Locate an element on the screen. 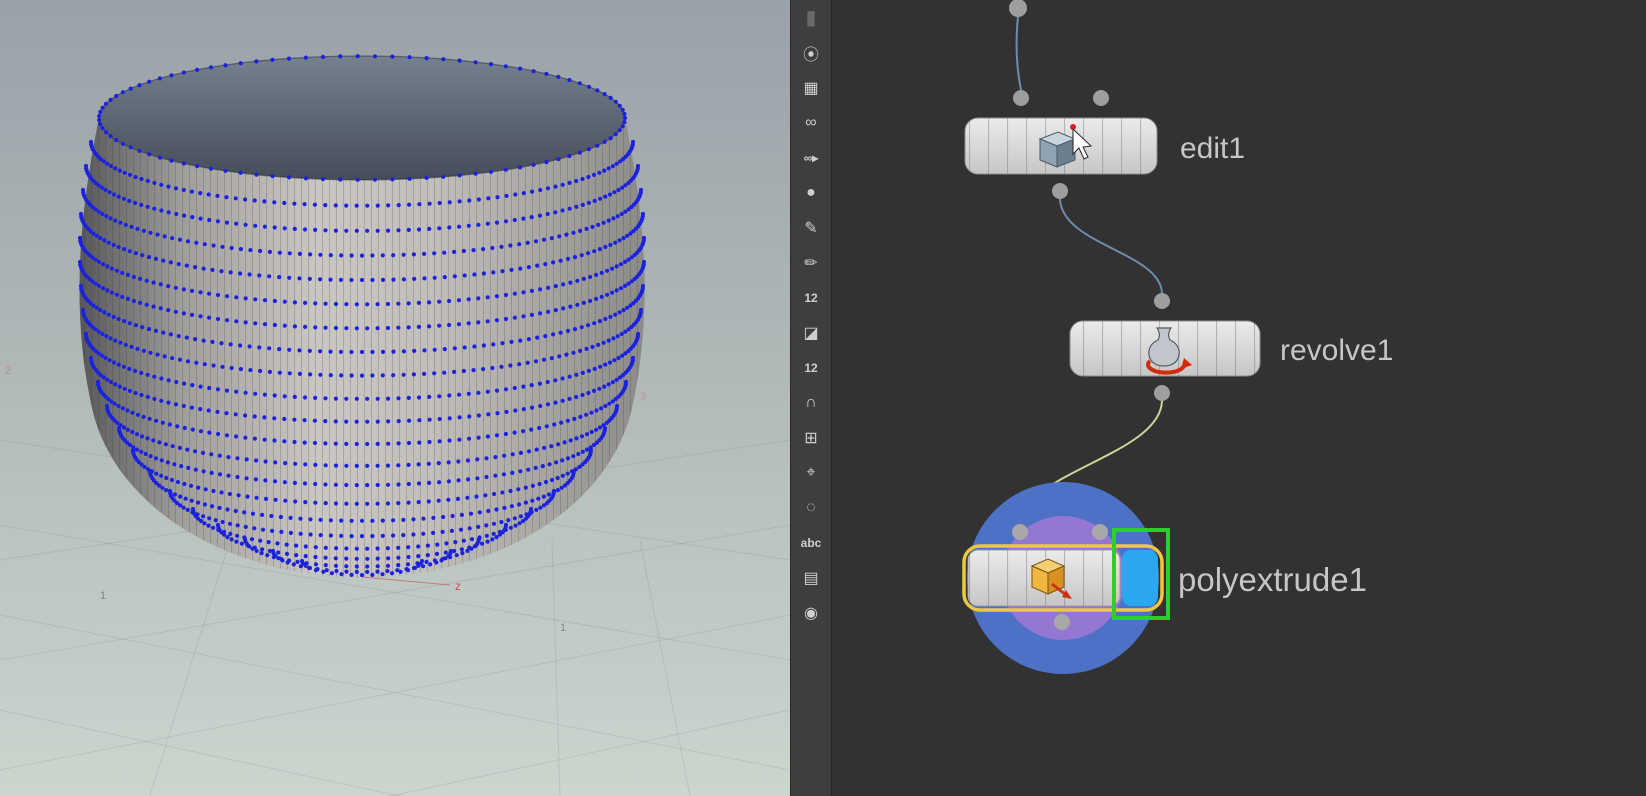 The image size is (1646, 796). brush-icon: ✎ is located at coordinates (811, 227).